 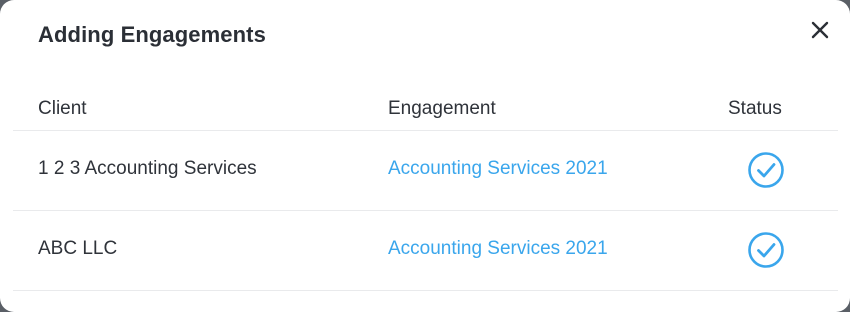 I want to click on client-name: ABC LLC, so click(x=78, y=248).